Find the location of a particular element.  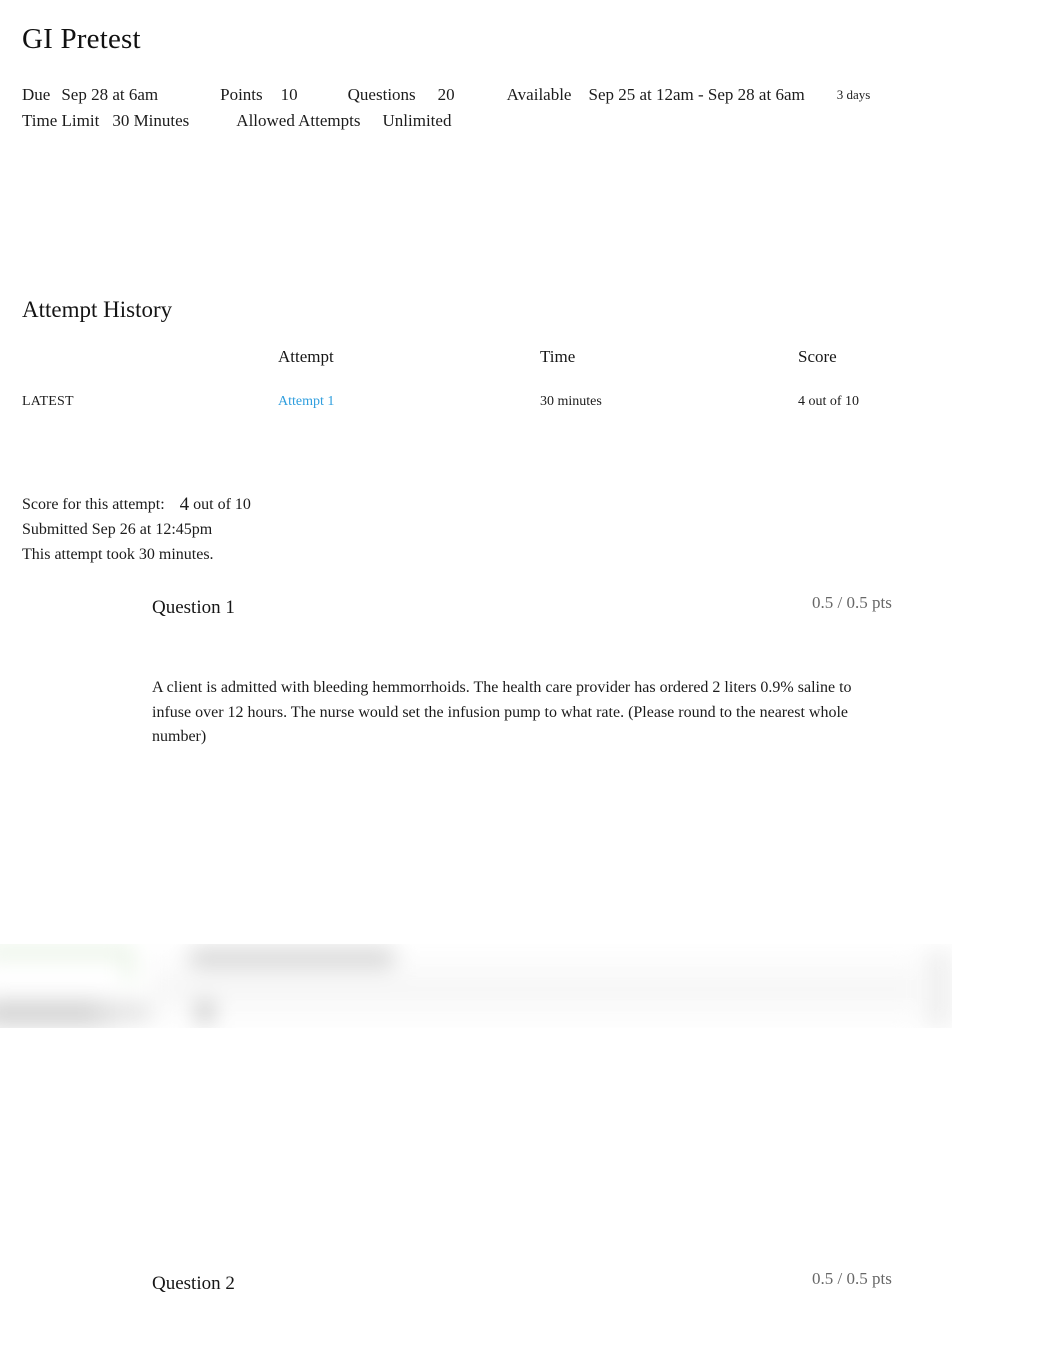

score-for-attempt-line: Score for this attempt: 4 out of 10 is located at coordinates (136, 504).